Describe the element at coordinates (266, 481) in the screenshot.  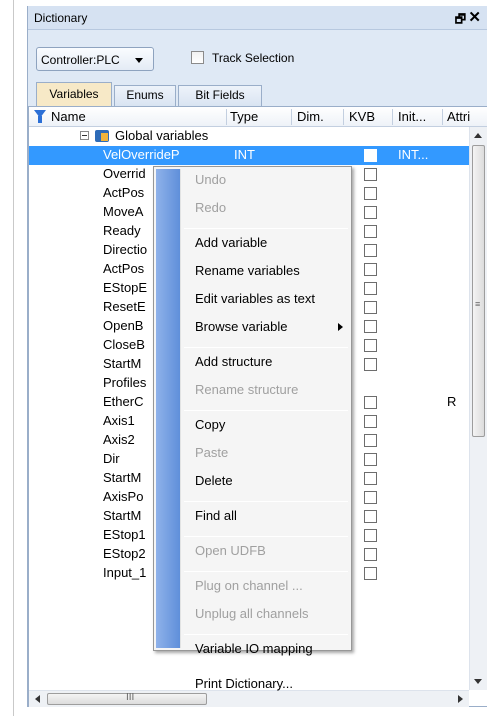
I see `menu-item-delete: Delete` at that location.